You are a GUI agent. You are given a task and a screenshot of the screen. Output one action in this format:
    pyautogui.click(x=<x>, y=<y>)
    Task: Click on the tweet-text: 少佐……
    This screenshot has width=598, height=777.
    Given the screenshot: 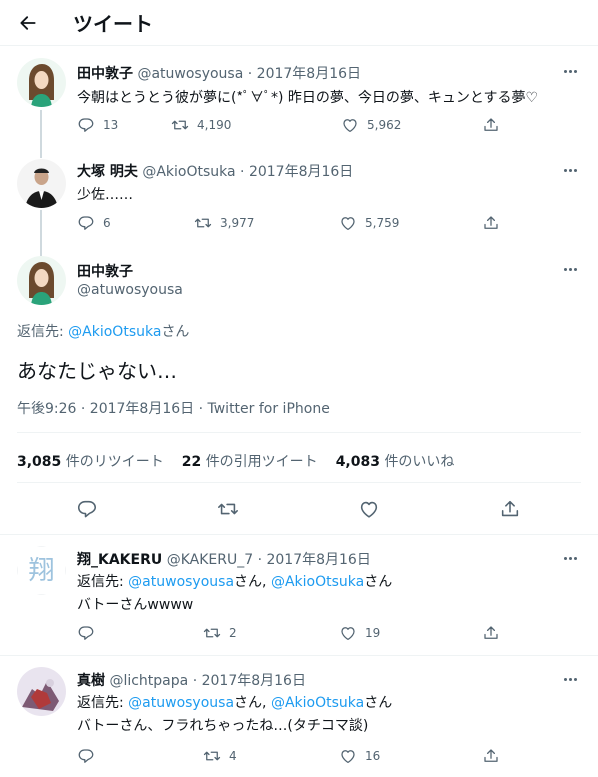 What is the action you would take?
    pyautogui.click(x=105, y=195)
    